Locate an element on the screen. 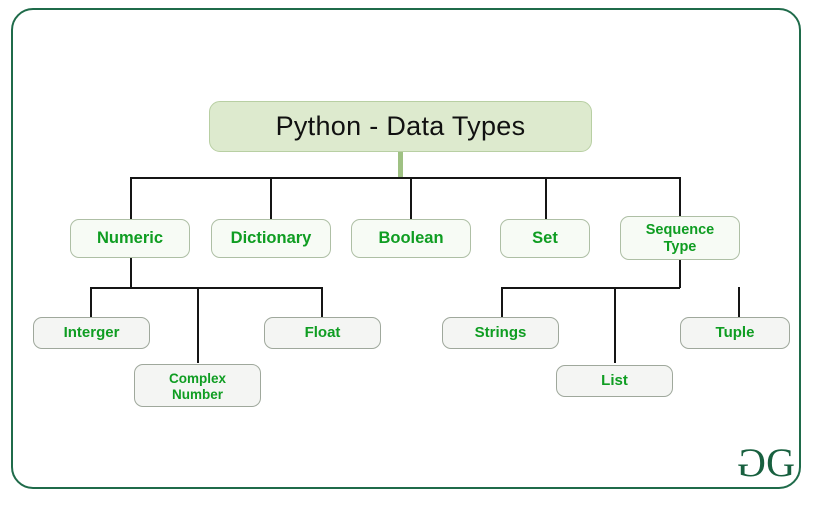 This screenshot has height=505, width=822. connector-drop-tuple is located at coordinates (739, 302).